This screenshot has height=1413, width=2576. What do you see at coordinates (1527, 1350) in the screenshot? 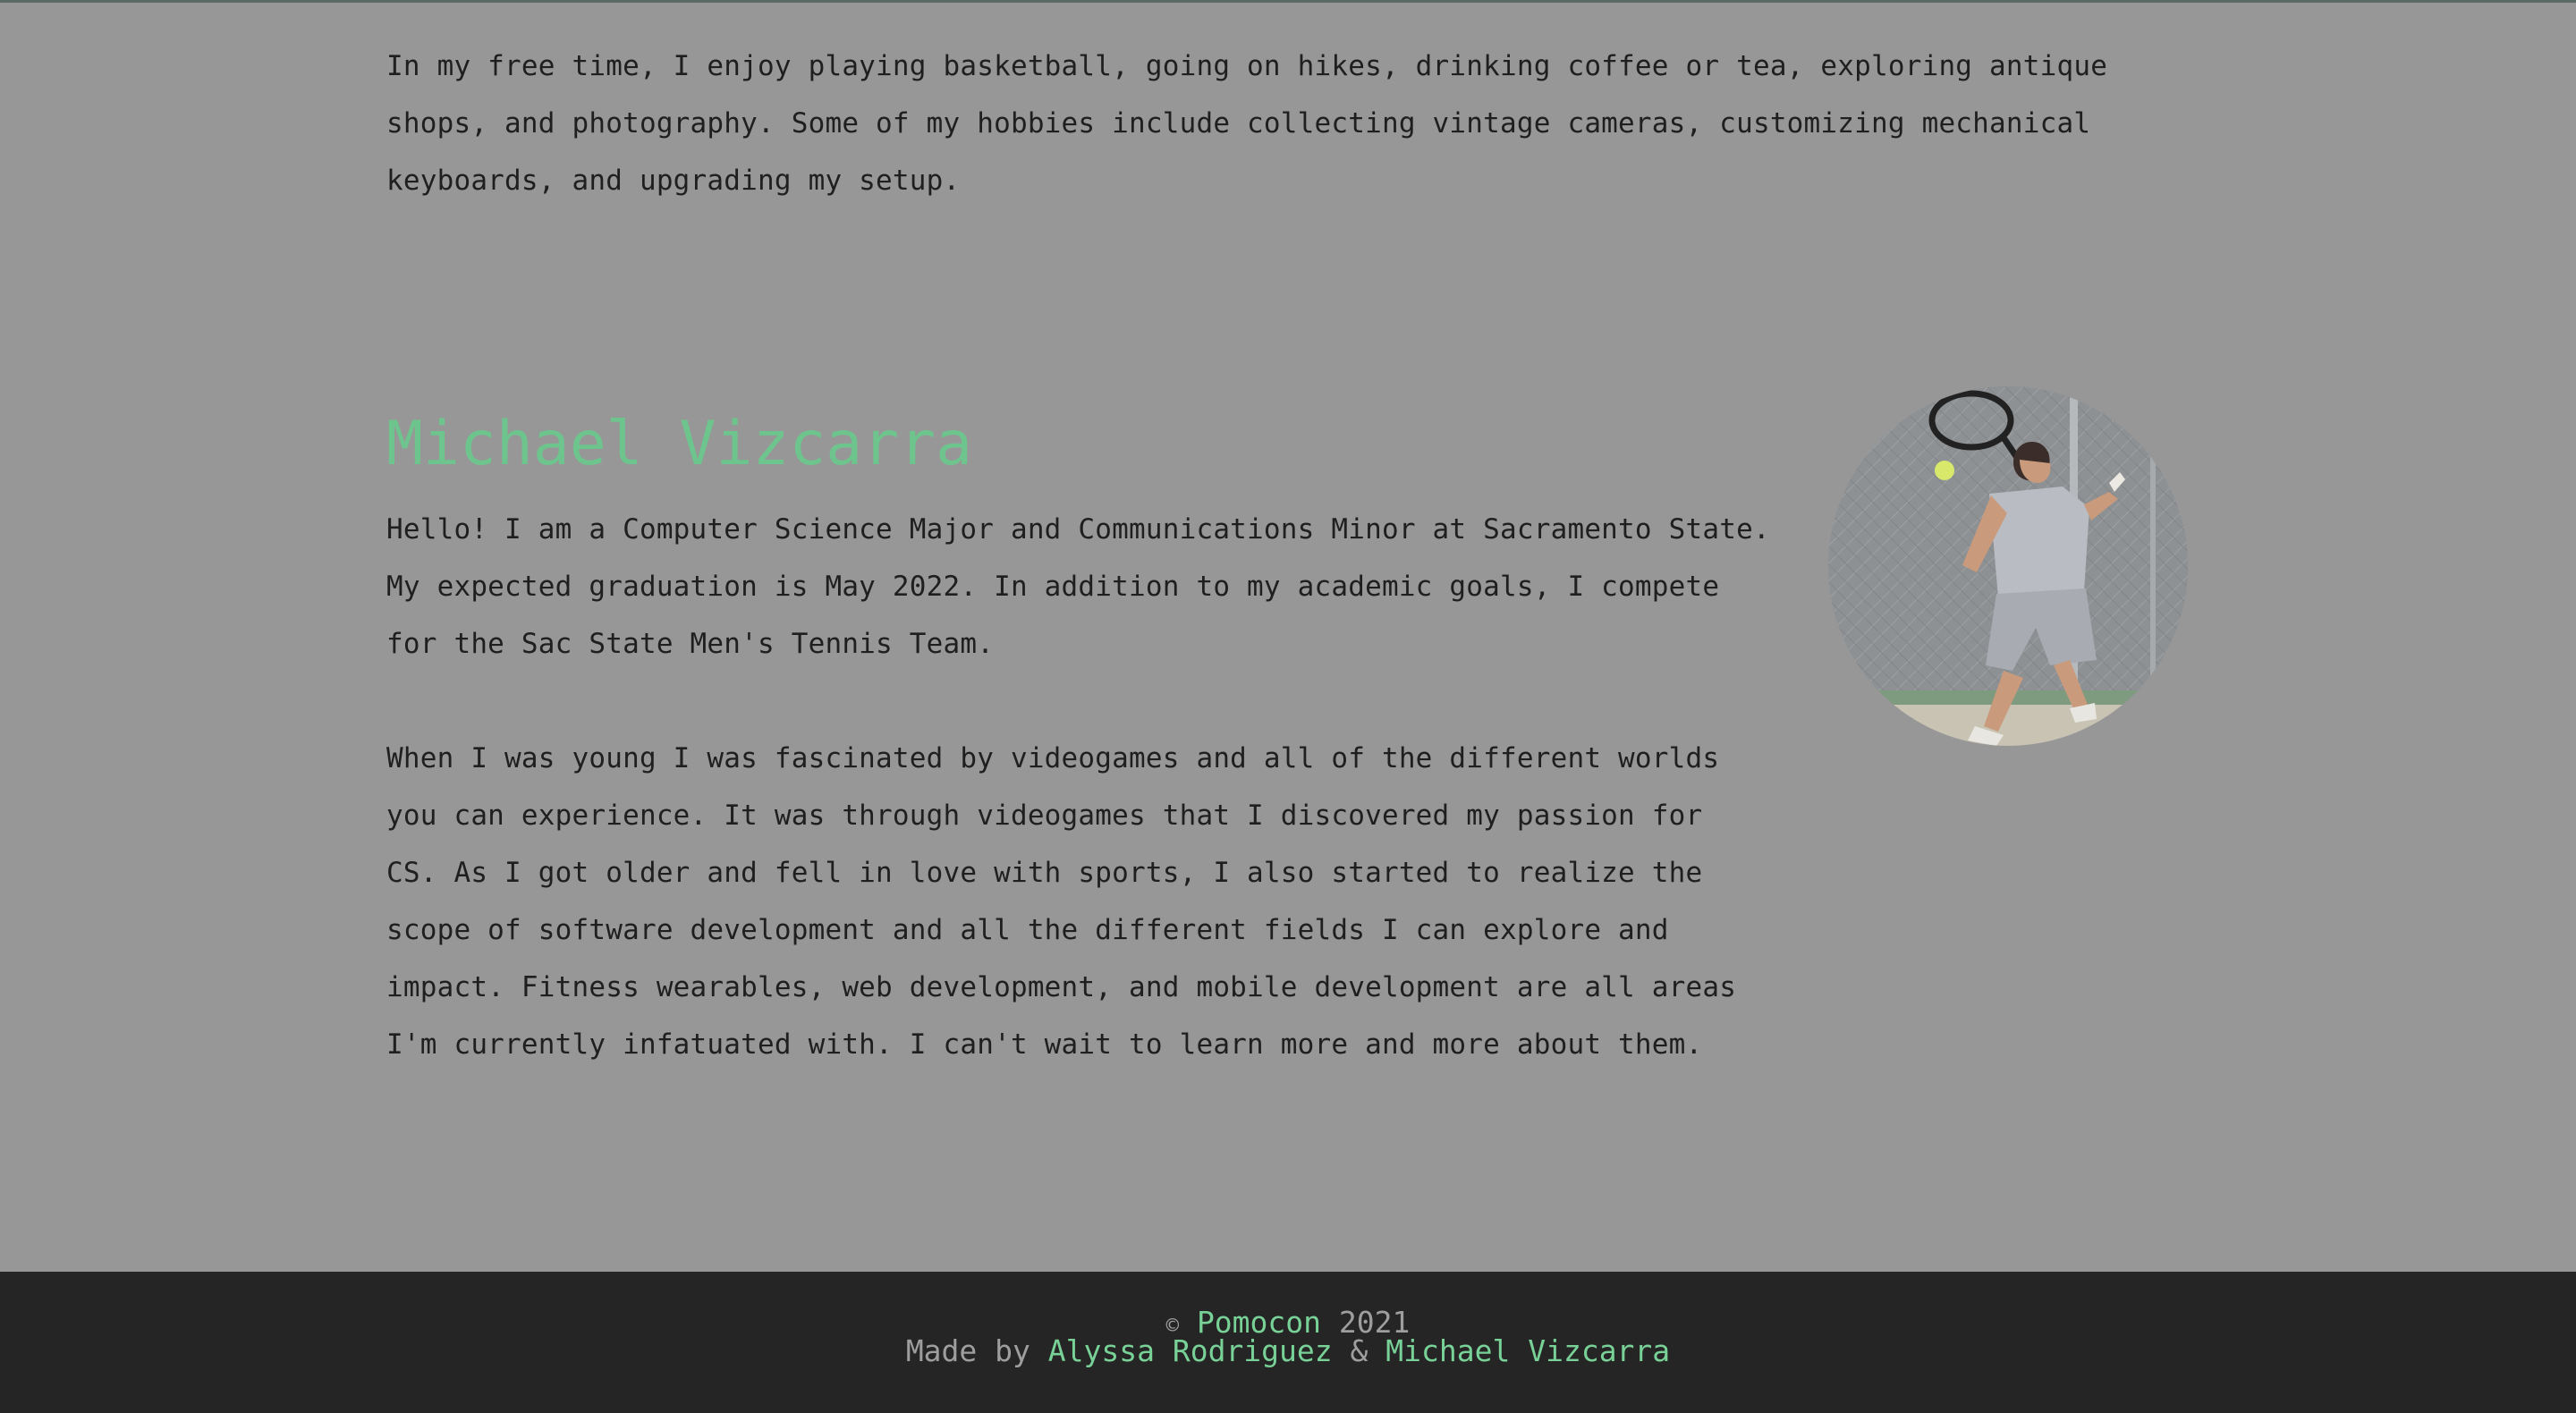
I see `author-link-michael: Michael Vizcarra` at bounding box center [1527, 1350].